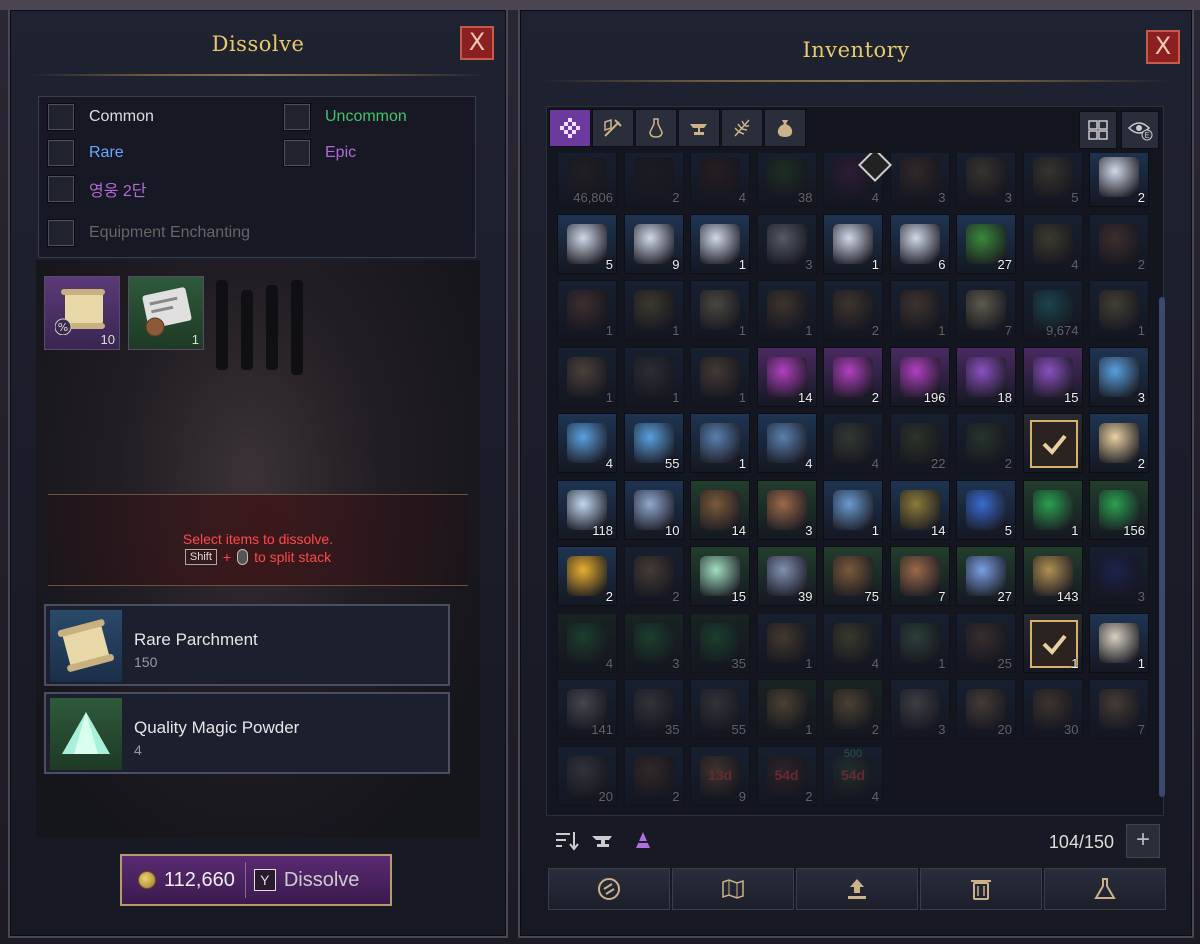 This screenshot has height=944, width=1200. I want to click on inventory-slot: 39, so click(786, 576).